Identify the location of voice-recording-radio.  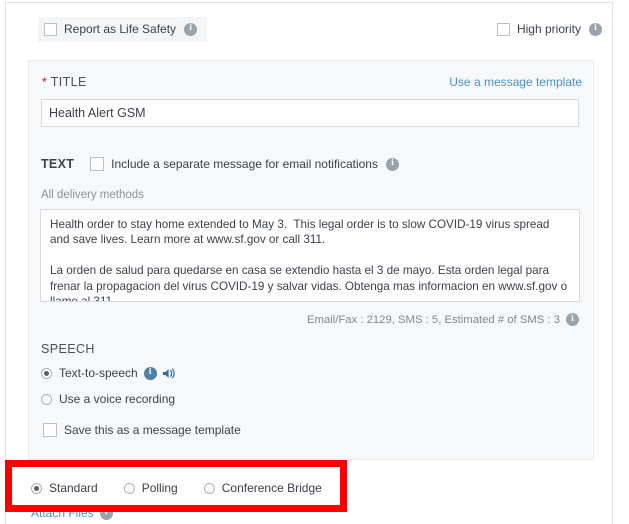
(46, 399).